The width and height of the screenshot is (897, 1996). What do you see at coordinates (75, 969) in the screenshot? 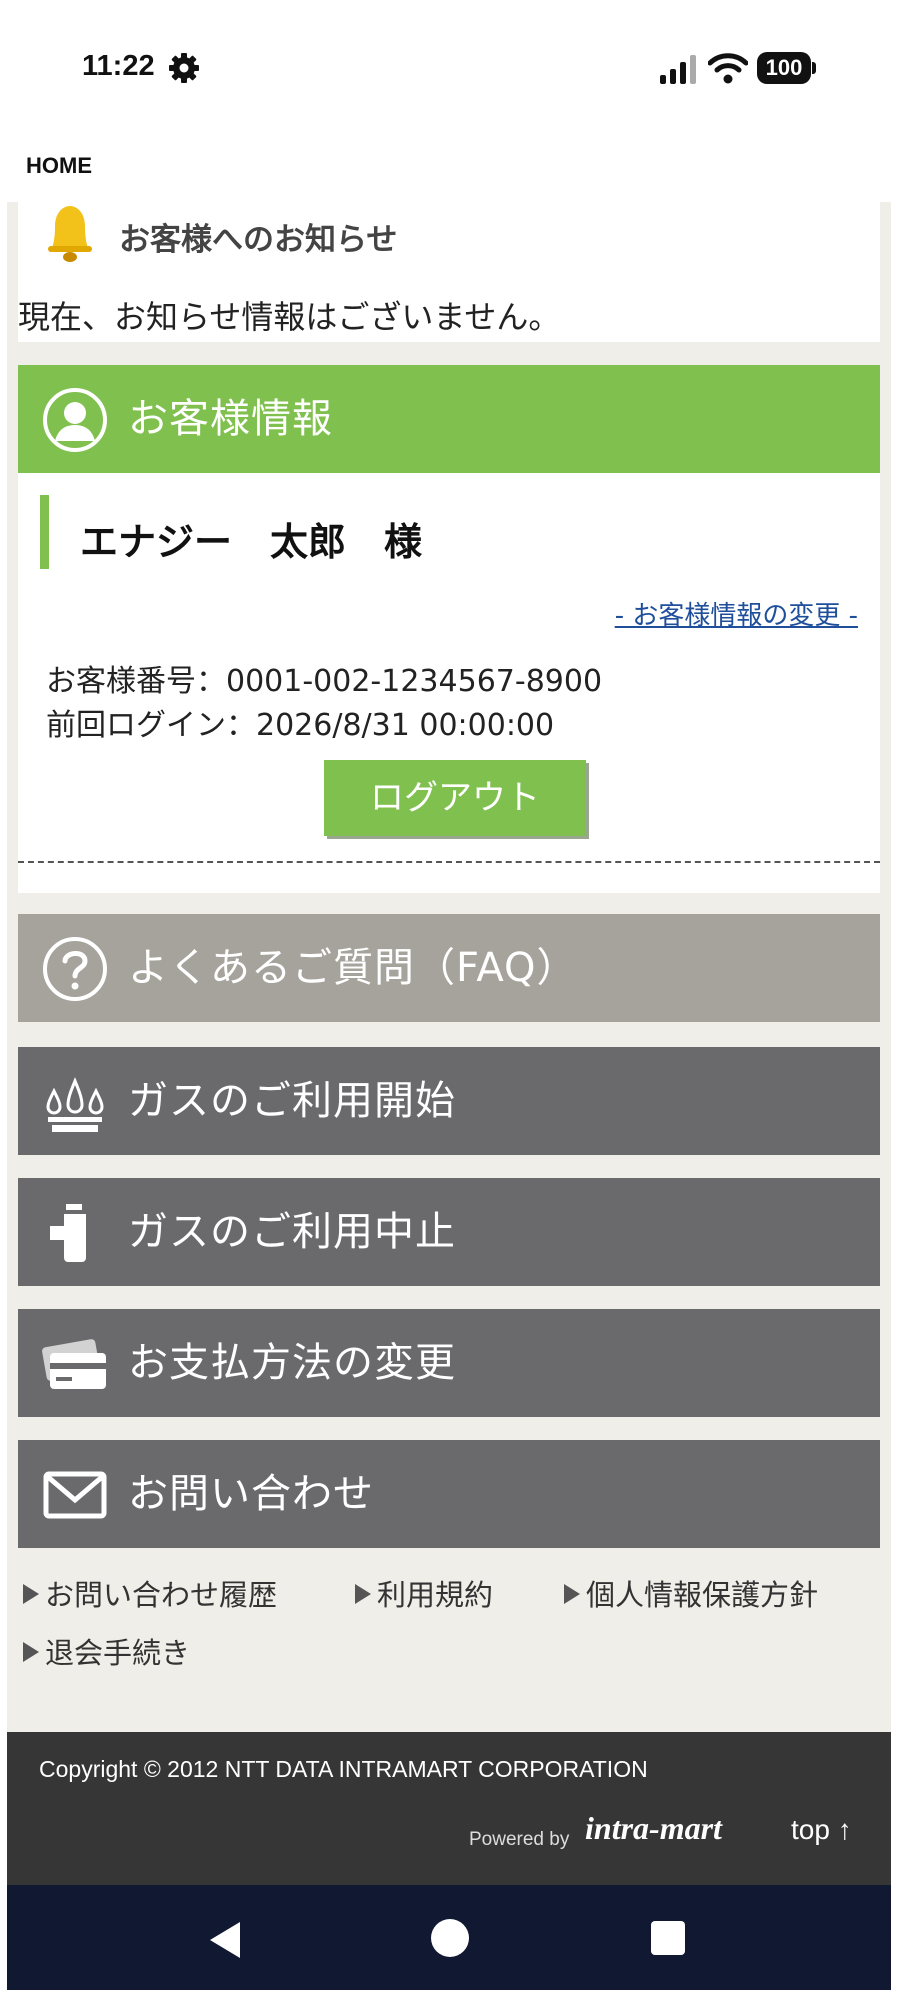
I see `question-icon` at bounding box center [75, 969].